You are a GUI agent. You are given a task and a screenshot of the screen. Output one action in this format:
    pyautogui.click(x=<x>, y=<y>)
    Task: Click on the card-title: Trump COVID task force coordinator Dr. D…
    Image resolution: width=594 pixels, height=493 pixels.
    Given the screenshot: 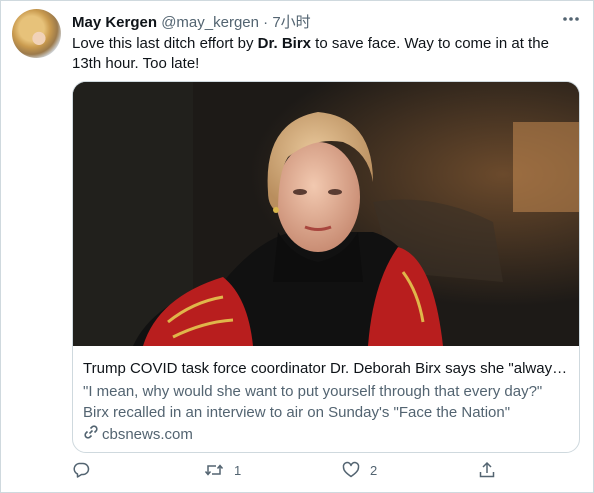 What is the action you would take?
    pyautogui.click(x=327, y=369)
    